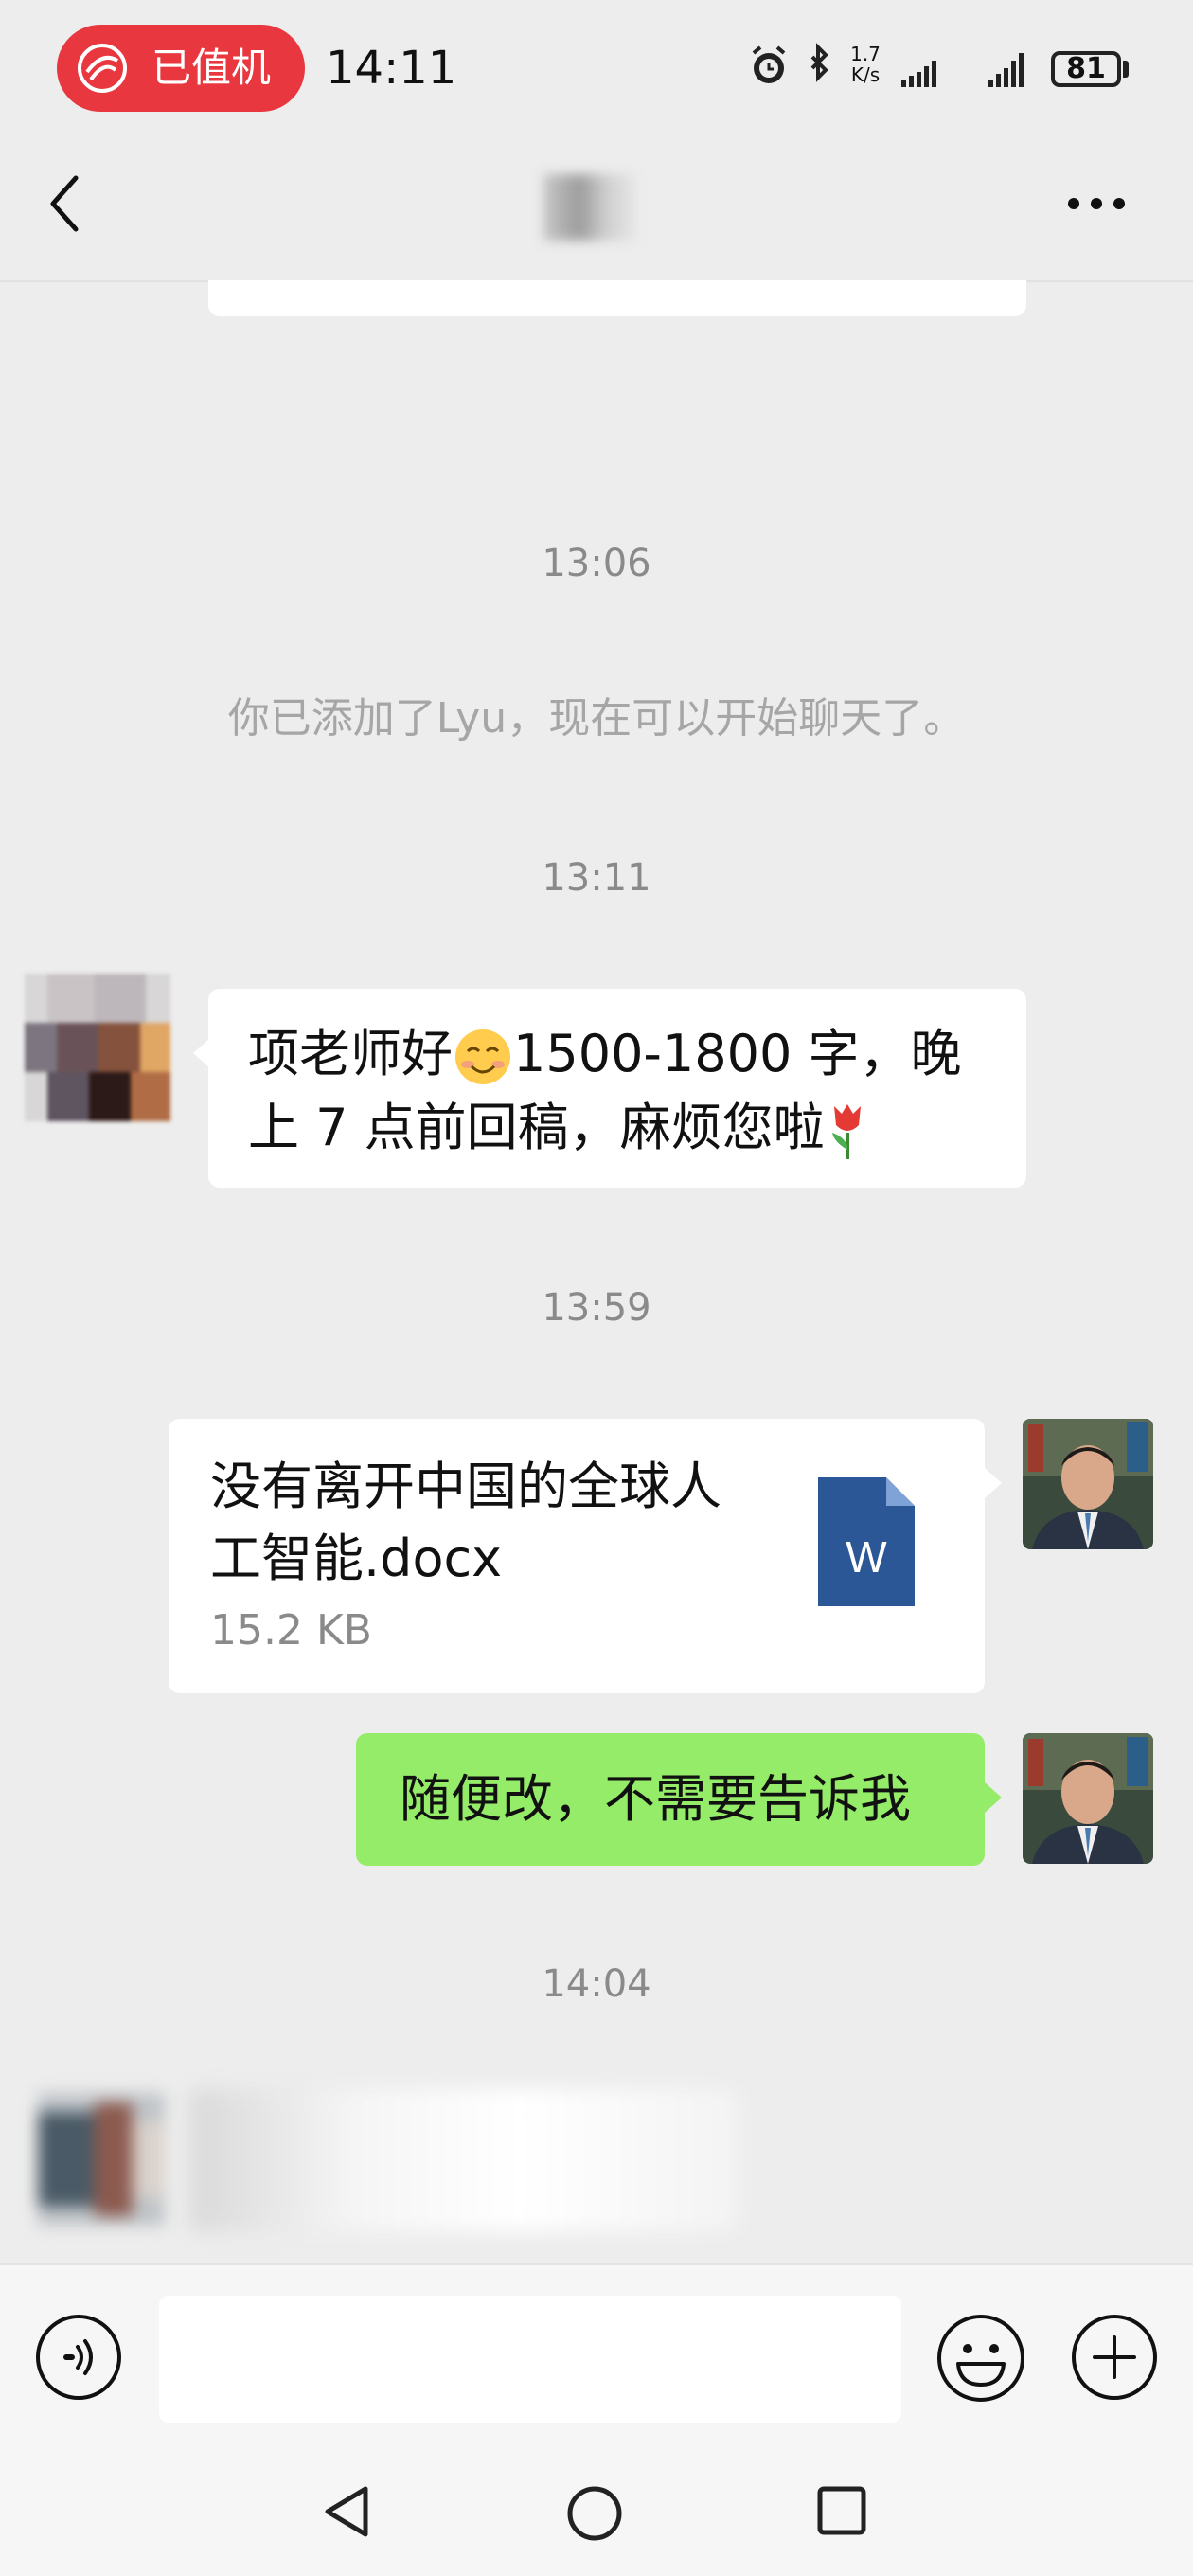  What do you see at coordinates (617, 298) in the screenshot?
I see `previous-message-bubble` at bounding box center [617, 298].